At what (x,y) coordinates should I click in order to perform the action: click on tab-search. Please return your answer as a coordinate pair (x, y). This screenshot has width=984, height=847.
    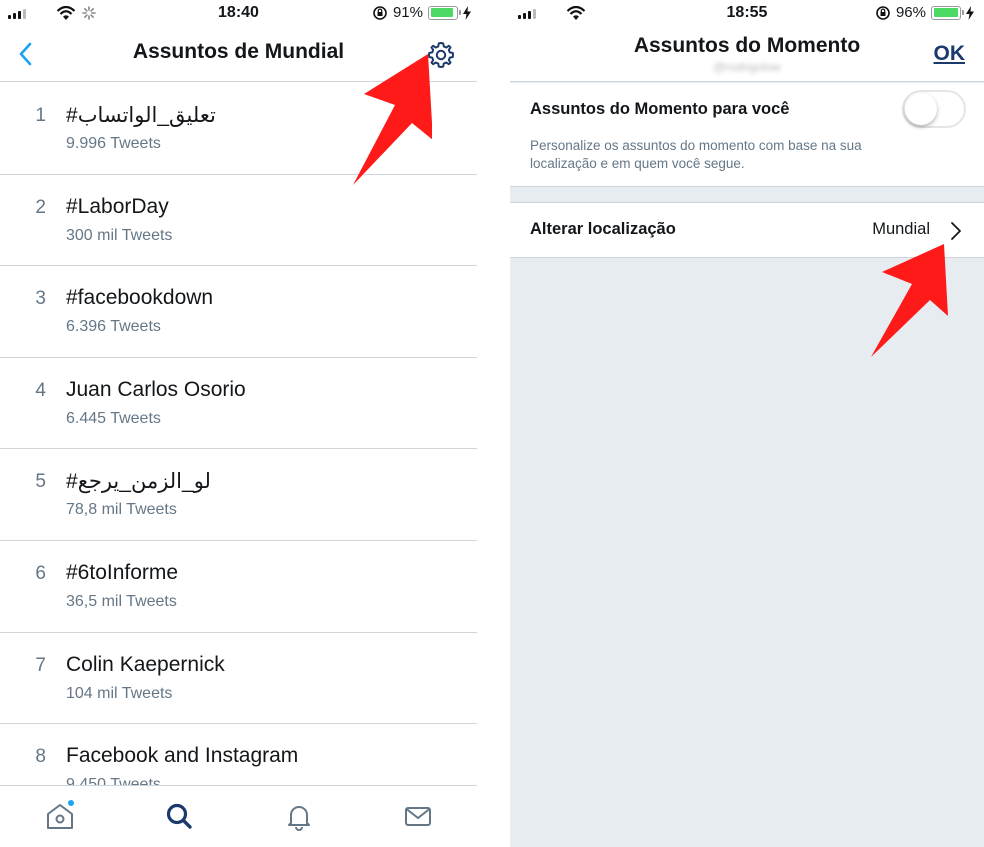
    Looking at the image, I should click on (179, 816).